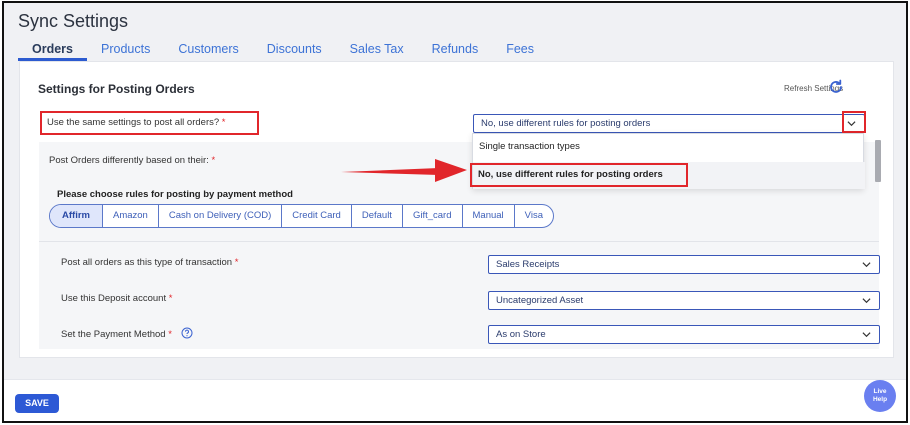  Describe the element at coordinates (131, 216) in the screenshot. I see `payment-method-amazon: Amazon` at that location.